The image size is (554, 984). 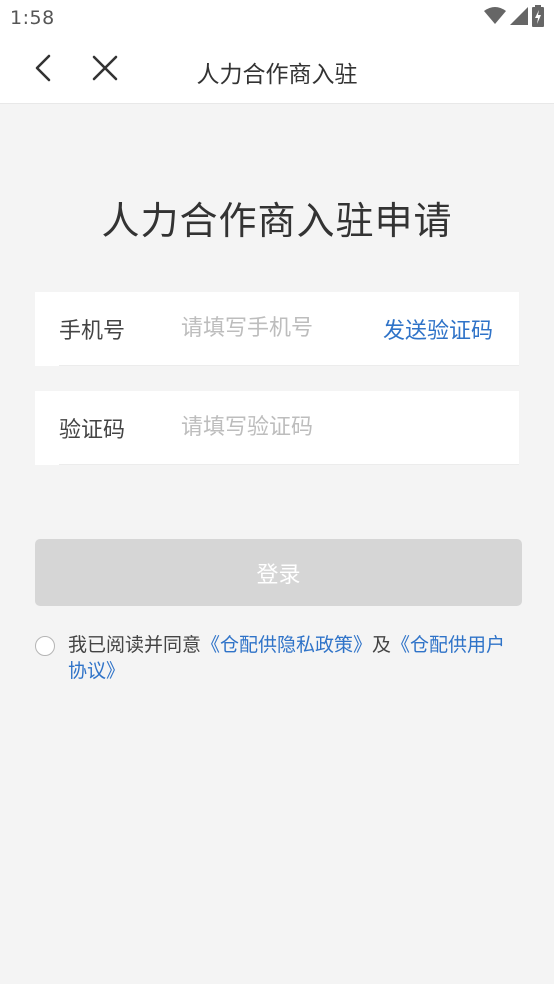 I want to click on wifi-icon, so click(x=495, y=18).